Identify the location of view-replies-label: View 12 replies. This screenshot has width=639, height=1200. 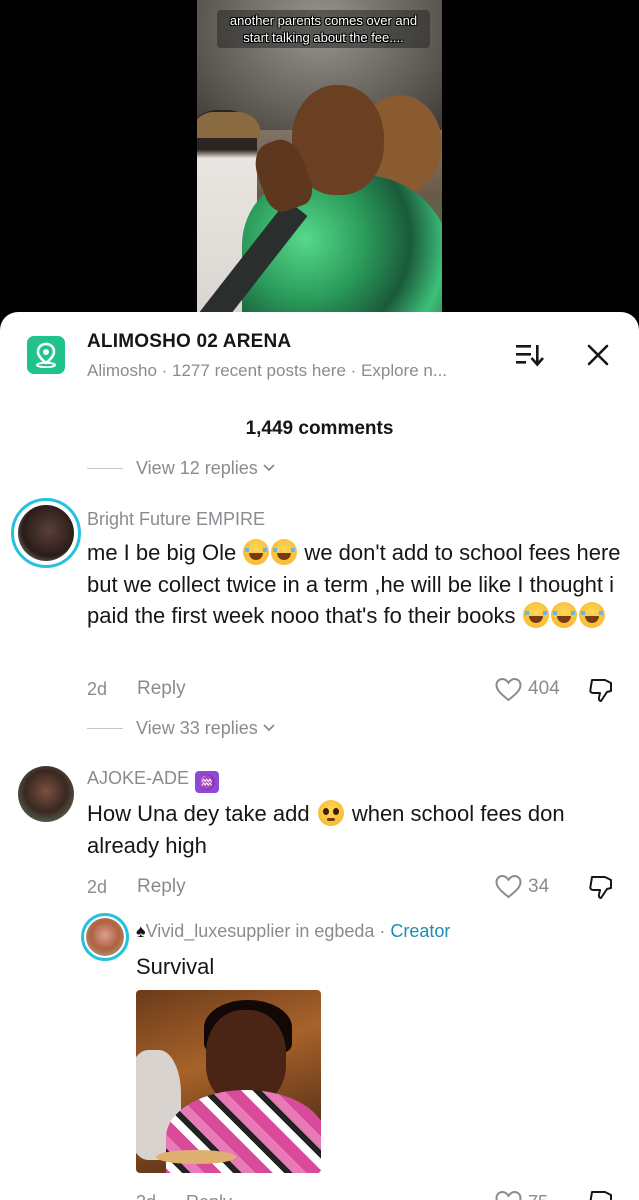
(197, 467).